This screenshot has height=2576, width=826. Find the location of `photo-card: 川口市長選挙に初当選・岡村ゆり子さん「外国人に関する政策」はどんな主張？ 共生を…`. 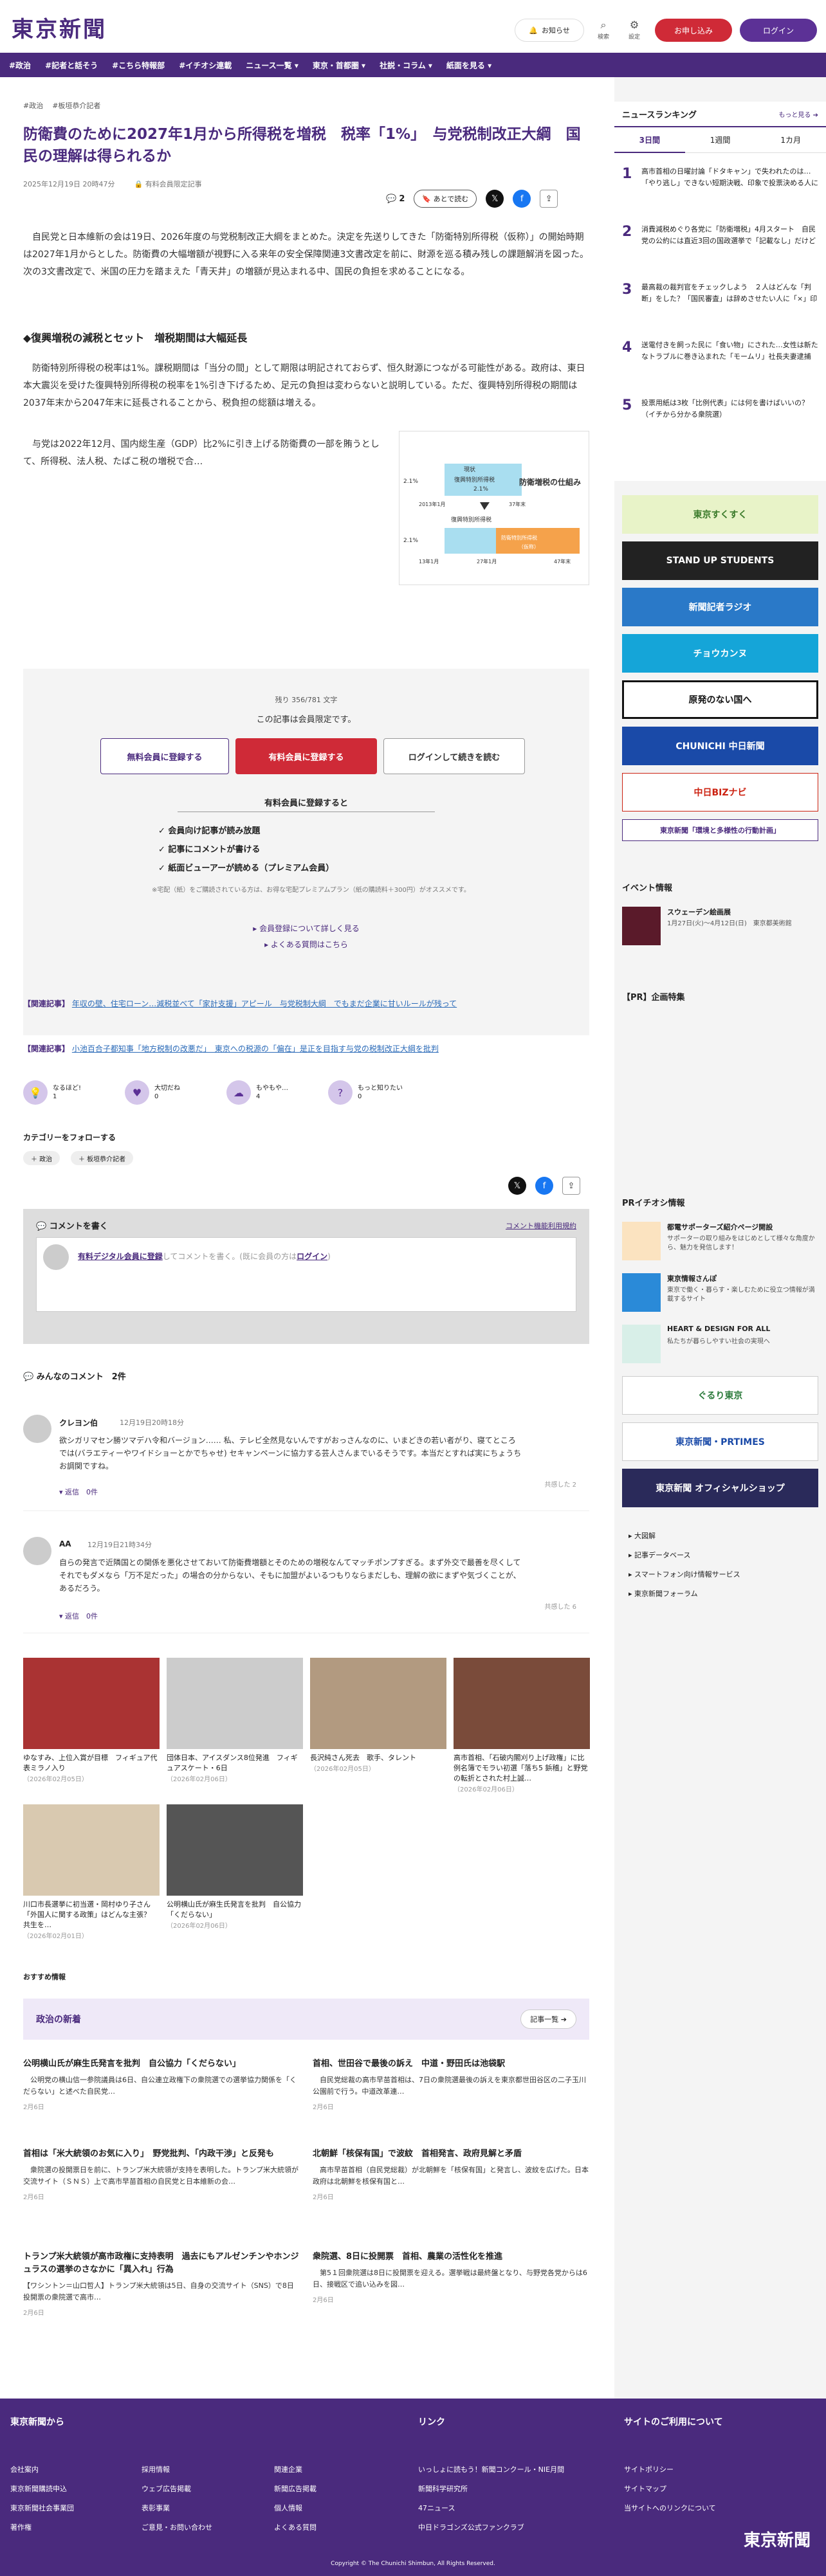

photo-card: 川口市長選挙に初当選・岡村ゆり子さん「外国人に関する政策」はどんな主張？ 共生を… is located at coordinates (92, 1872).